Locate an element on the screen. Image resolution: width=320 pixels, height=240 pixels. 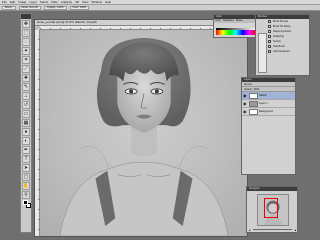
lasso-tool-icon: ◌ is located at coordinates (26, 42).